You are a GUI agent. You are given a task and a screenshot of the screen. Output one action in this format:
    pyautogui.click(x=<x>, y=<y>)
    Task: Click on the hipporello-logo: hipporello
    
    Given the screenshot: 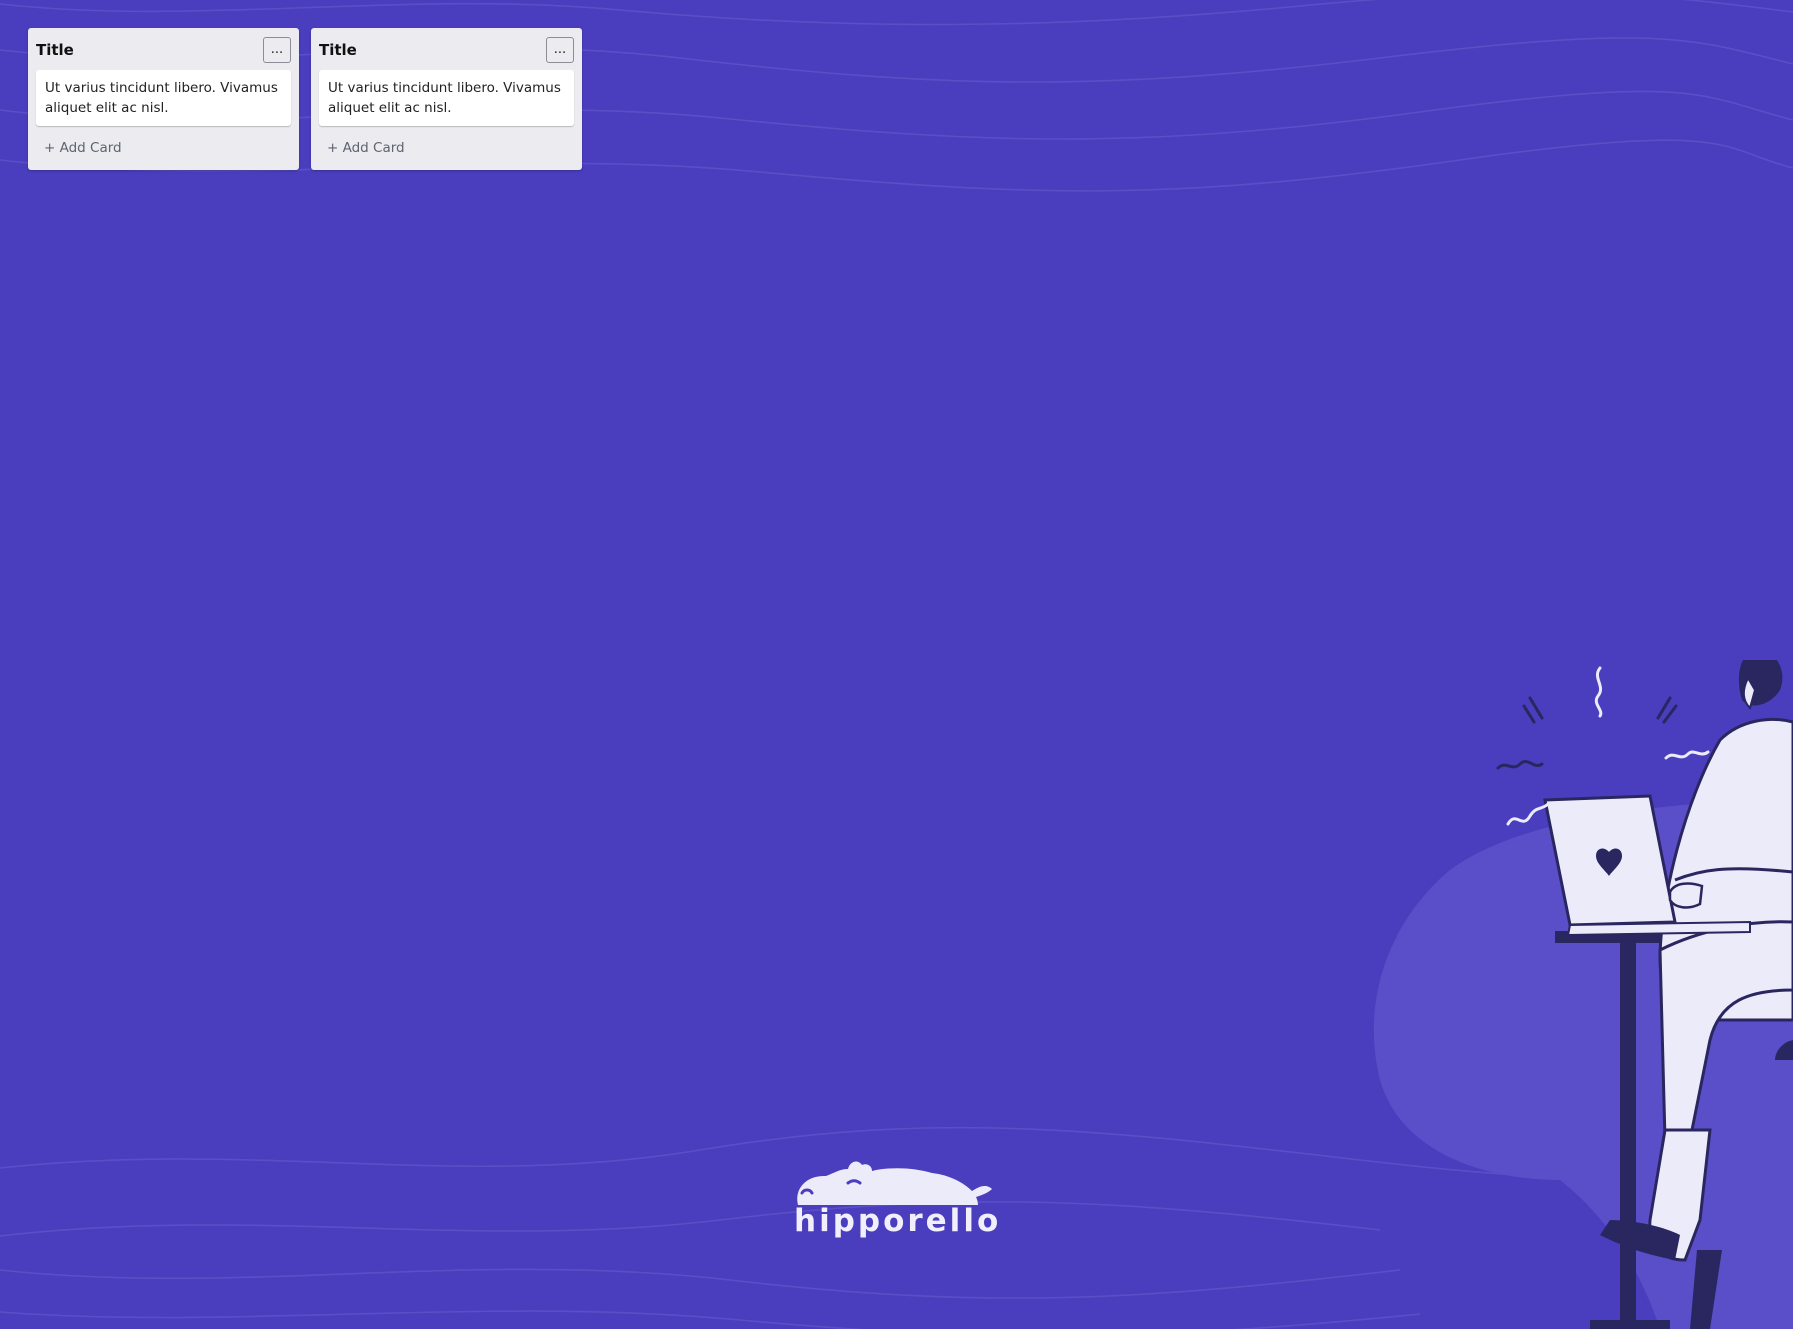 What is the action you would take?
    pyautogui.click(x=897, y=1197)
    